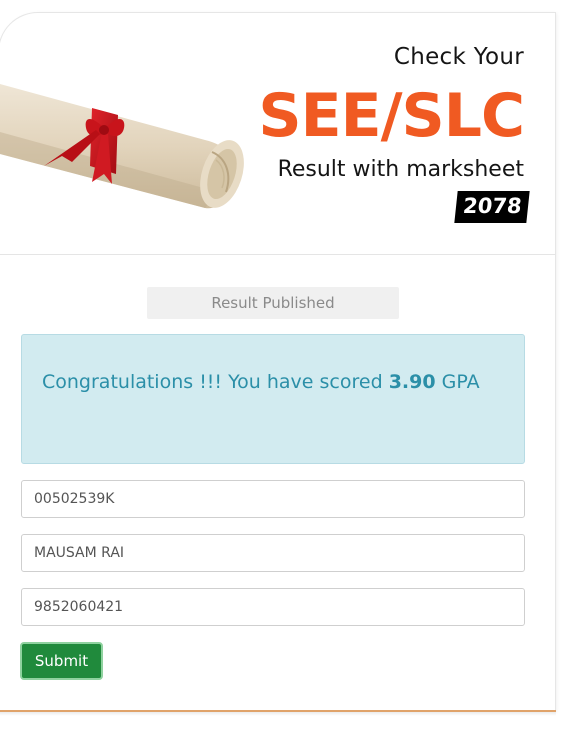  I want to click on alert-message-prefix: Congratulations !!! You have scored, so click(215, 382).